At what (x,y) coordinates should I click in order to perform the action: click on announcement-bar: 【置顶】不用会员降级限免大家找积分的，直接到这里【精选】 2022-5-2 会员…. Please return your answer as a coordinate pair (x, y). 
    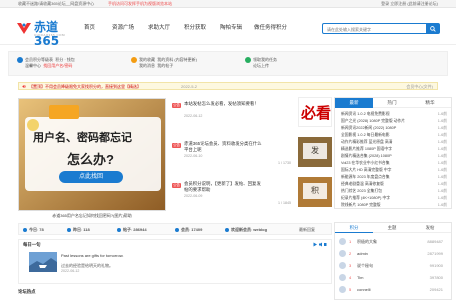
    Looking at the image, I should click on (228, 86).